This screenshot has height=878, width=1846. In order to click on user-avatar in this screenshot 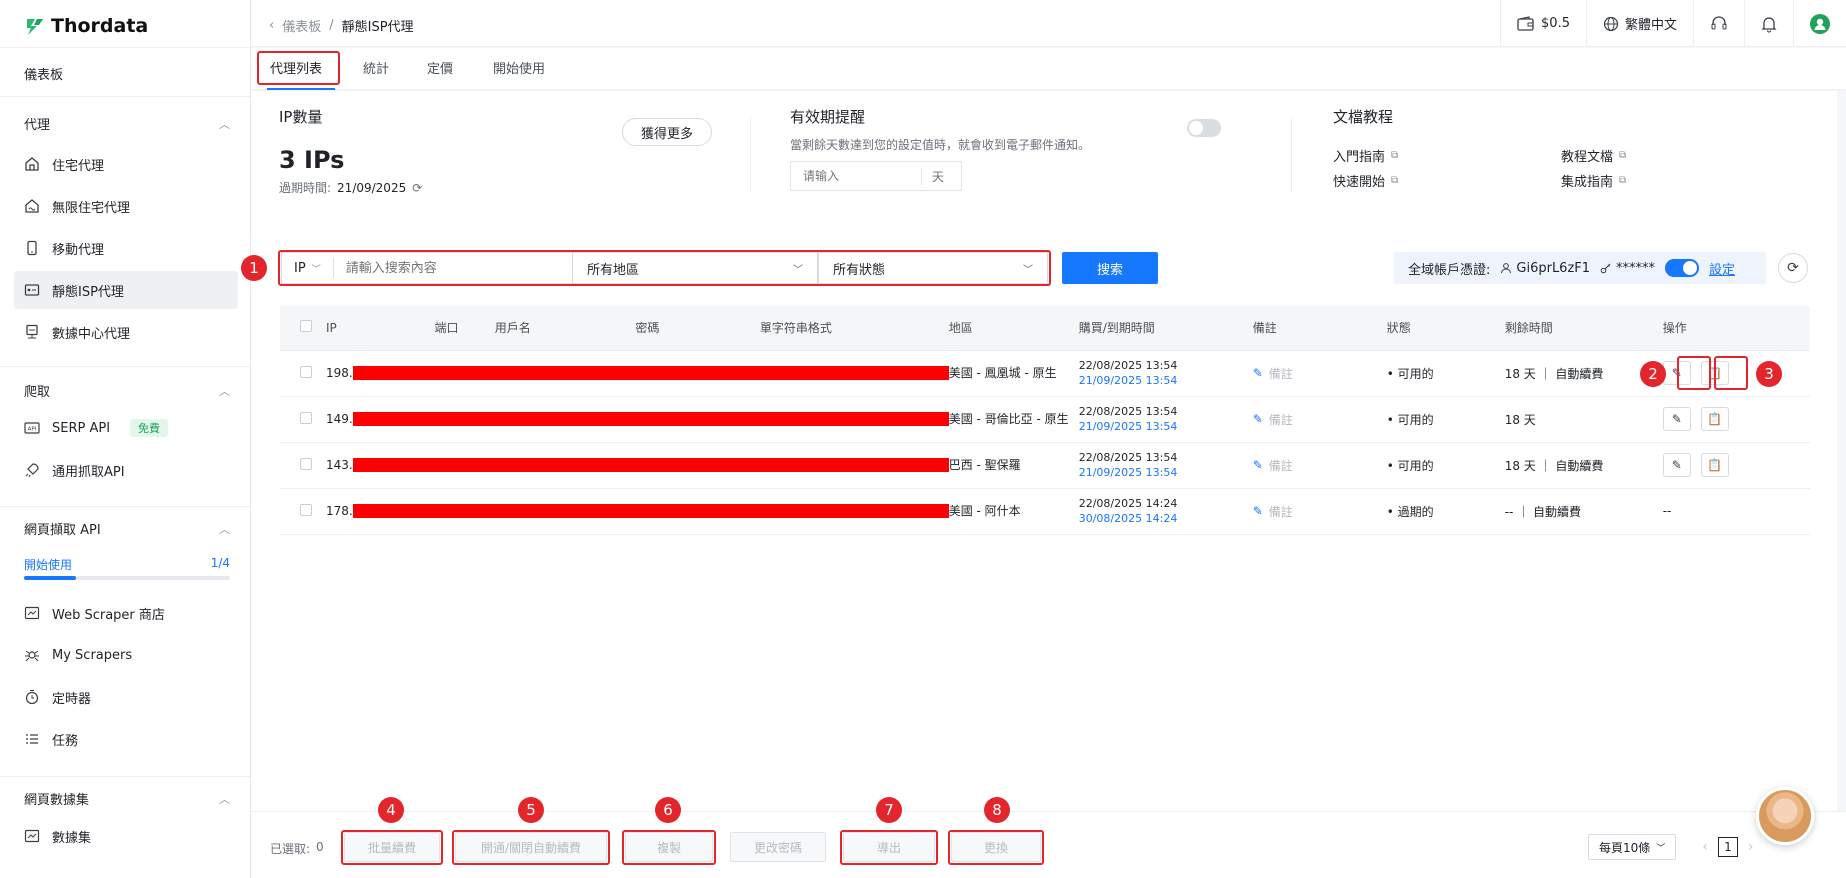, I will do `click(1819, 23)`.